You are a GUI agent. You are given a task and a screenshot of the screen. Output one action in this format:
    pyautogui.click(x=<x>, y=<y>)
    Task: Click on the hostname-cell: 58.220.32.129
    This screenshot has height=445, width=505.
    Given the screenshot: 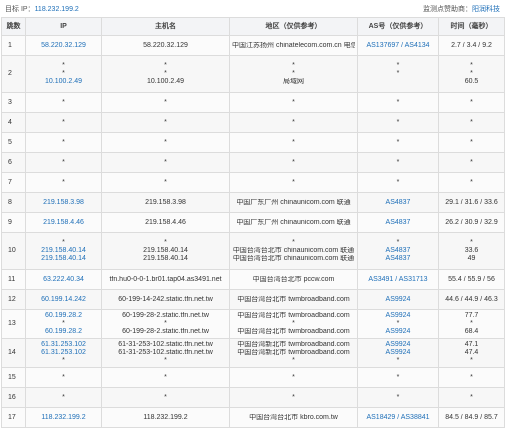 What is the action you would take?
    pyautogui.click(x=165, y=45)
    